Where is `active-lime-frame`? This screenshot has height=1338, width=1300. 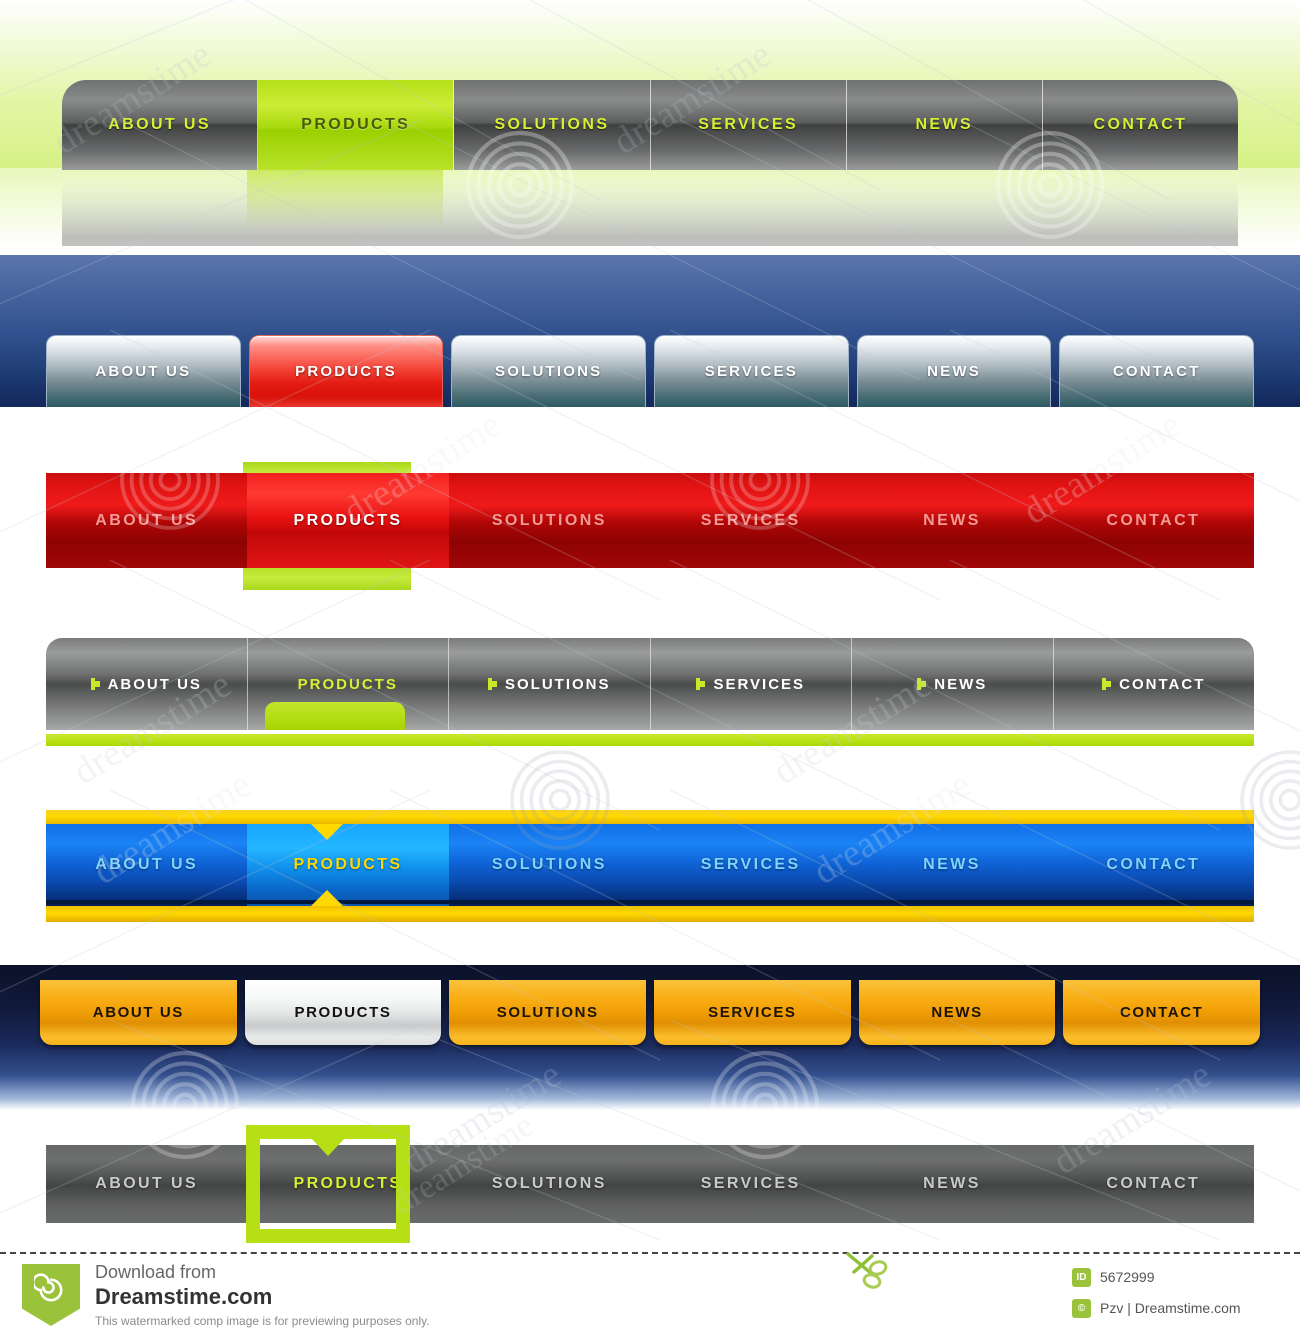 active-lime-frame is located at coordinates (328, 1184).